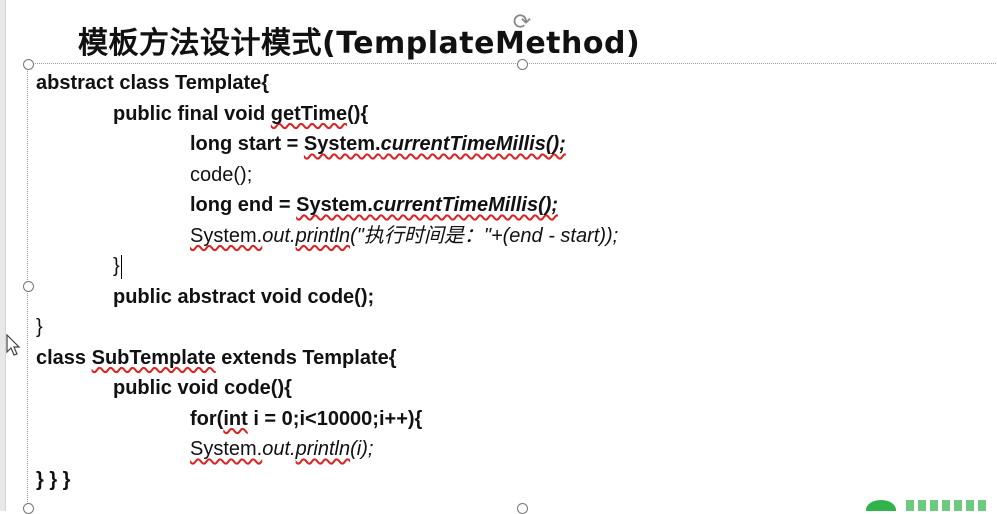  What do you see at coordinates (522, 22) in the screenshot?
I see `rotate-handle-icon: ⟳` at bounding box center [522, 22].